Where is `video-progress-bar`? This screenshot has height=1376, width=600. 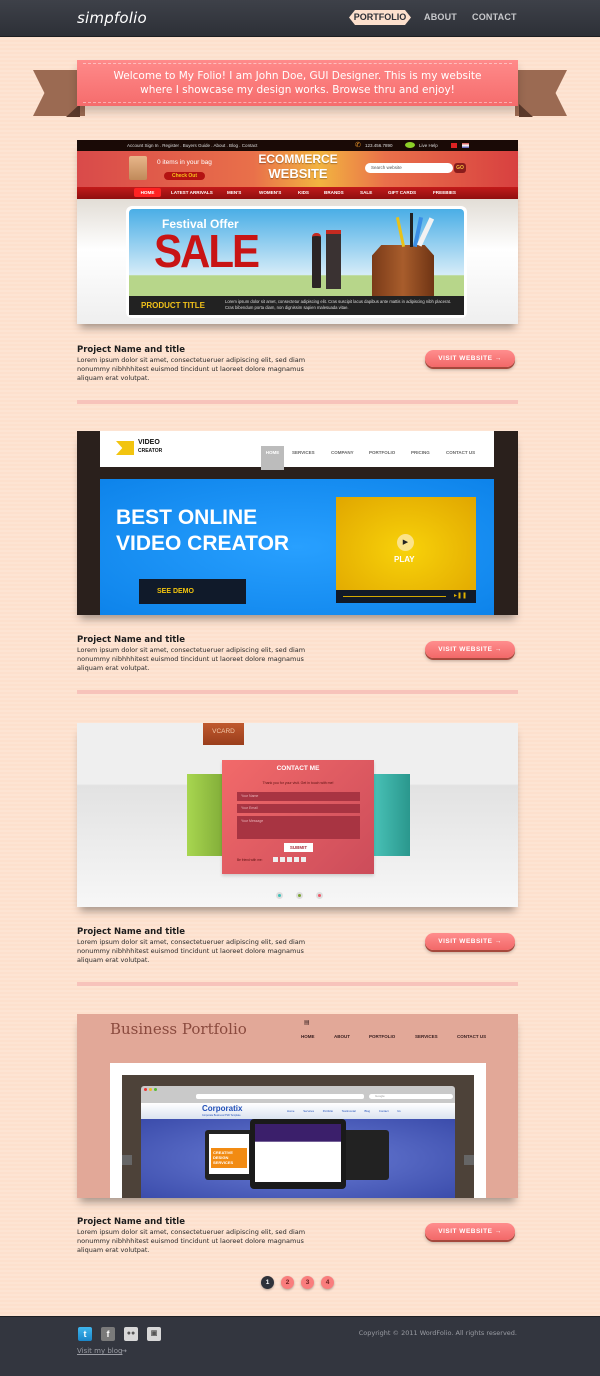
video-progress-bar is located at coordinates (394, 596).